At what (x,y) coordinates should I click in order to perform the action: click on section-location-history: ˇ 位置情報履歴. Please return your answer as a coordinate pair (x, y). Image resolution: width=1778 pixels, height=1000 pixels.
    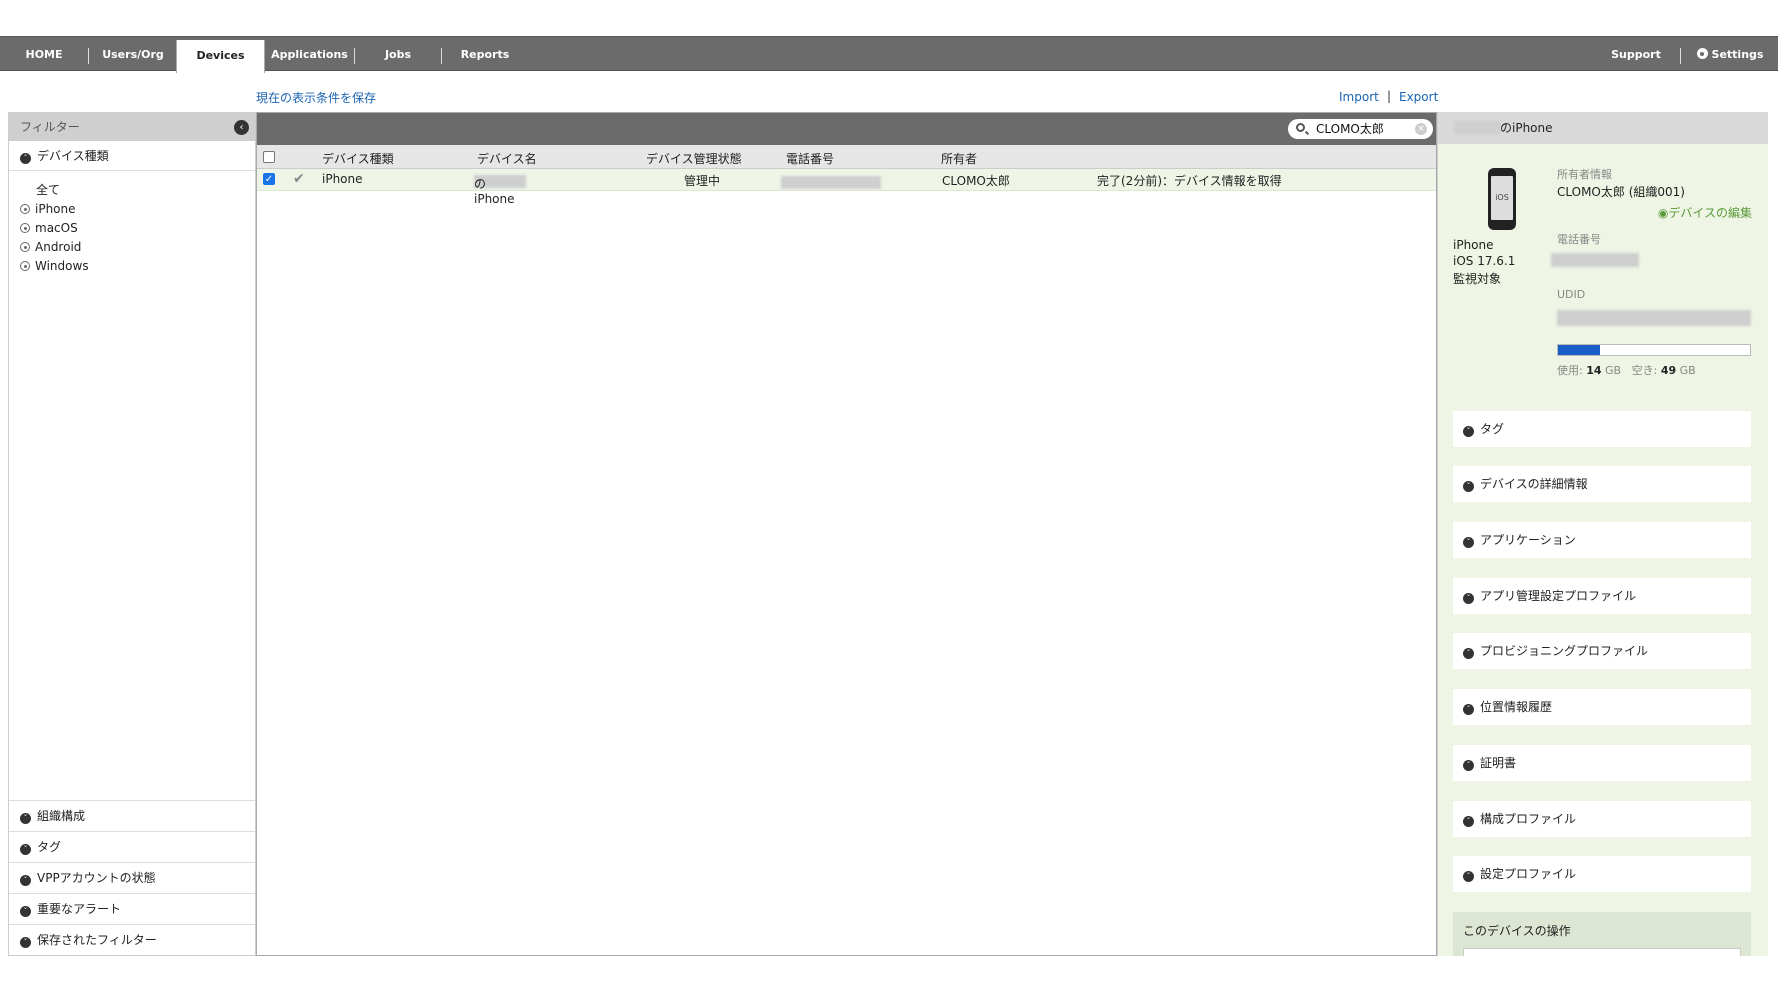
    Looking at the image, I should click on (1602, 707).